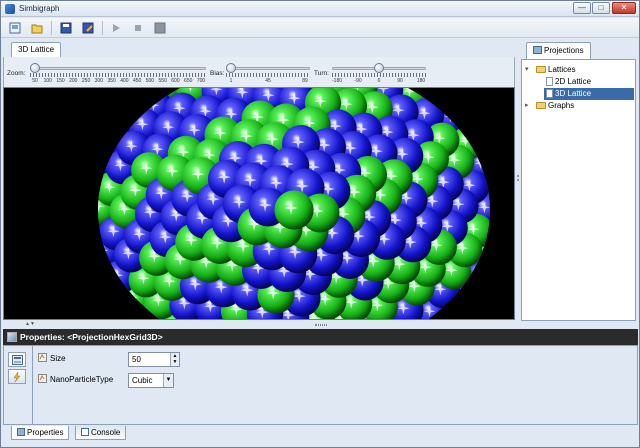  Describe the element at coordinates (321, 73) in the screenshot. I see `turn-label: Turn:` at that location.